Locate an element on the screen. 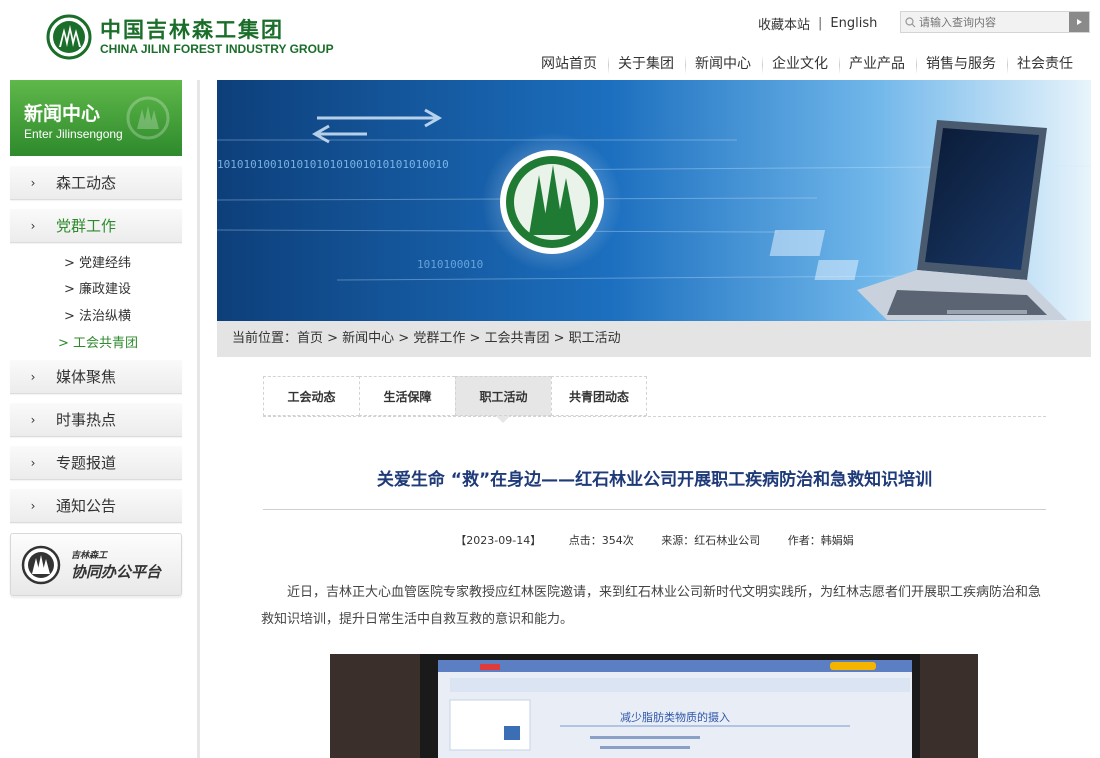  slide-heading: 减少脂肪类物质的摄入 is located at coordinates (675, 717).